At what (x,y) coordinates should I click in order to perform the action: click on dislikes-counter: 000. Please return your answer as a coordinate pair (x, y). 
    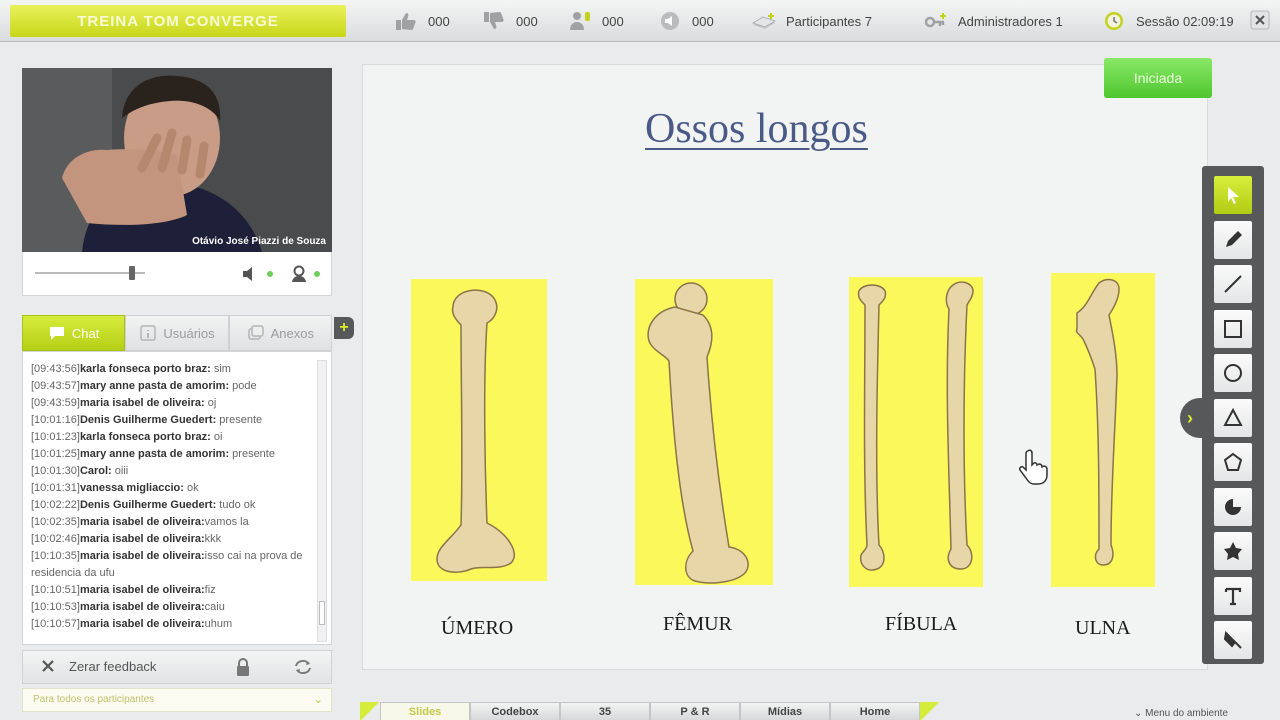
    Looking at the image, I should click on (510, 21).